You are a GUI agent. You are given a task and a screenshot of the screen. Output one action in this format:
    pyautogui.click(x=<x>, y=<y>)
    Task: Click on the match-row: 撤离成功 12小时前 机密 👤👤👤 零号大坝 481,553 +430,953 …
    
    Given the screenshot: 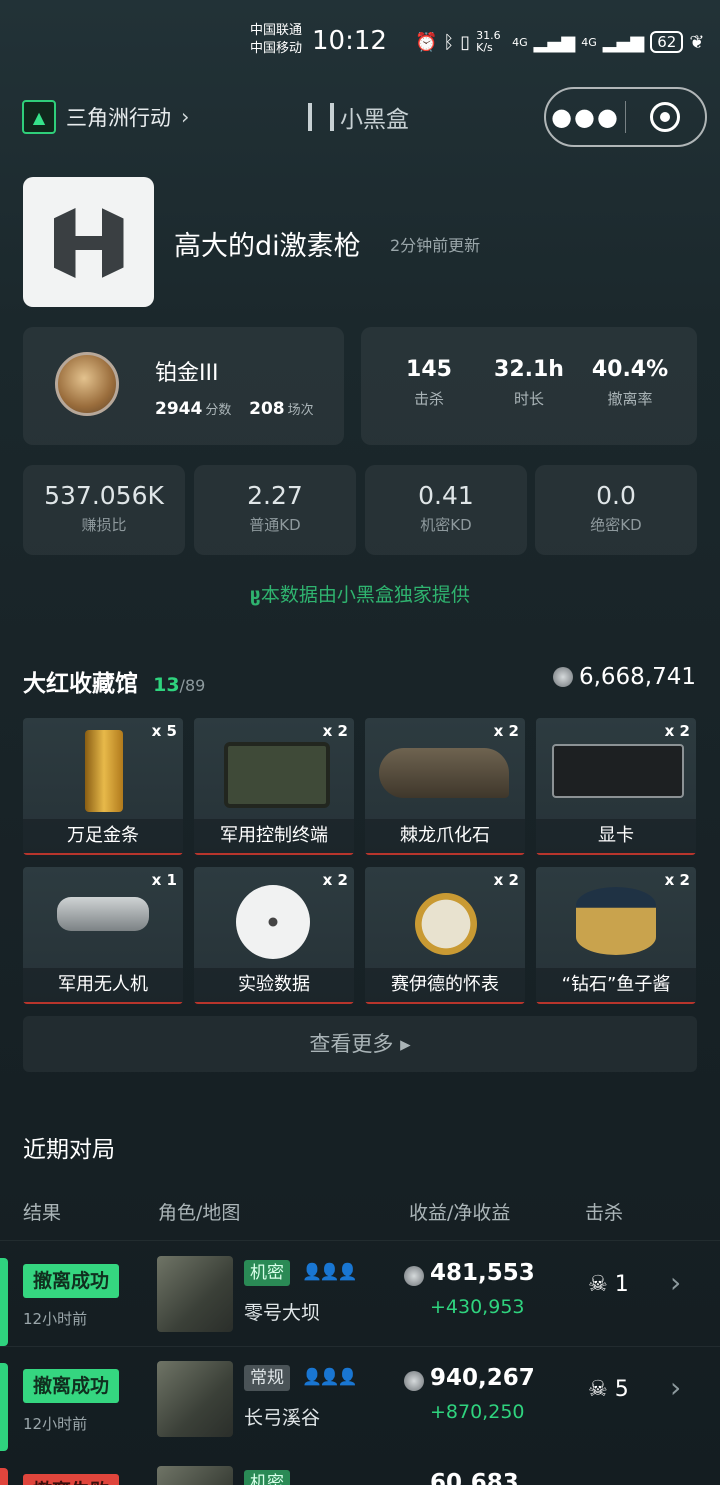 What is the action you would take?
    pyautogui.click(x=360, y=1300)
    